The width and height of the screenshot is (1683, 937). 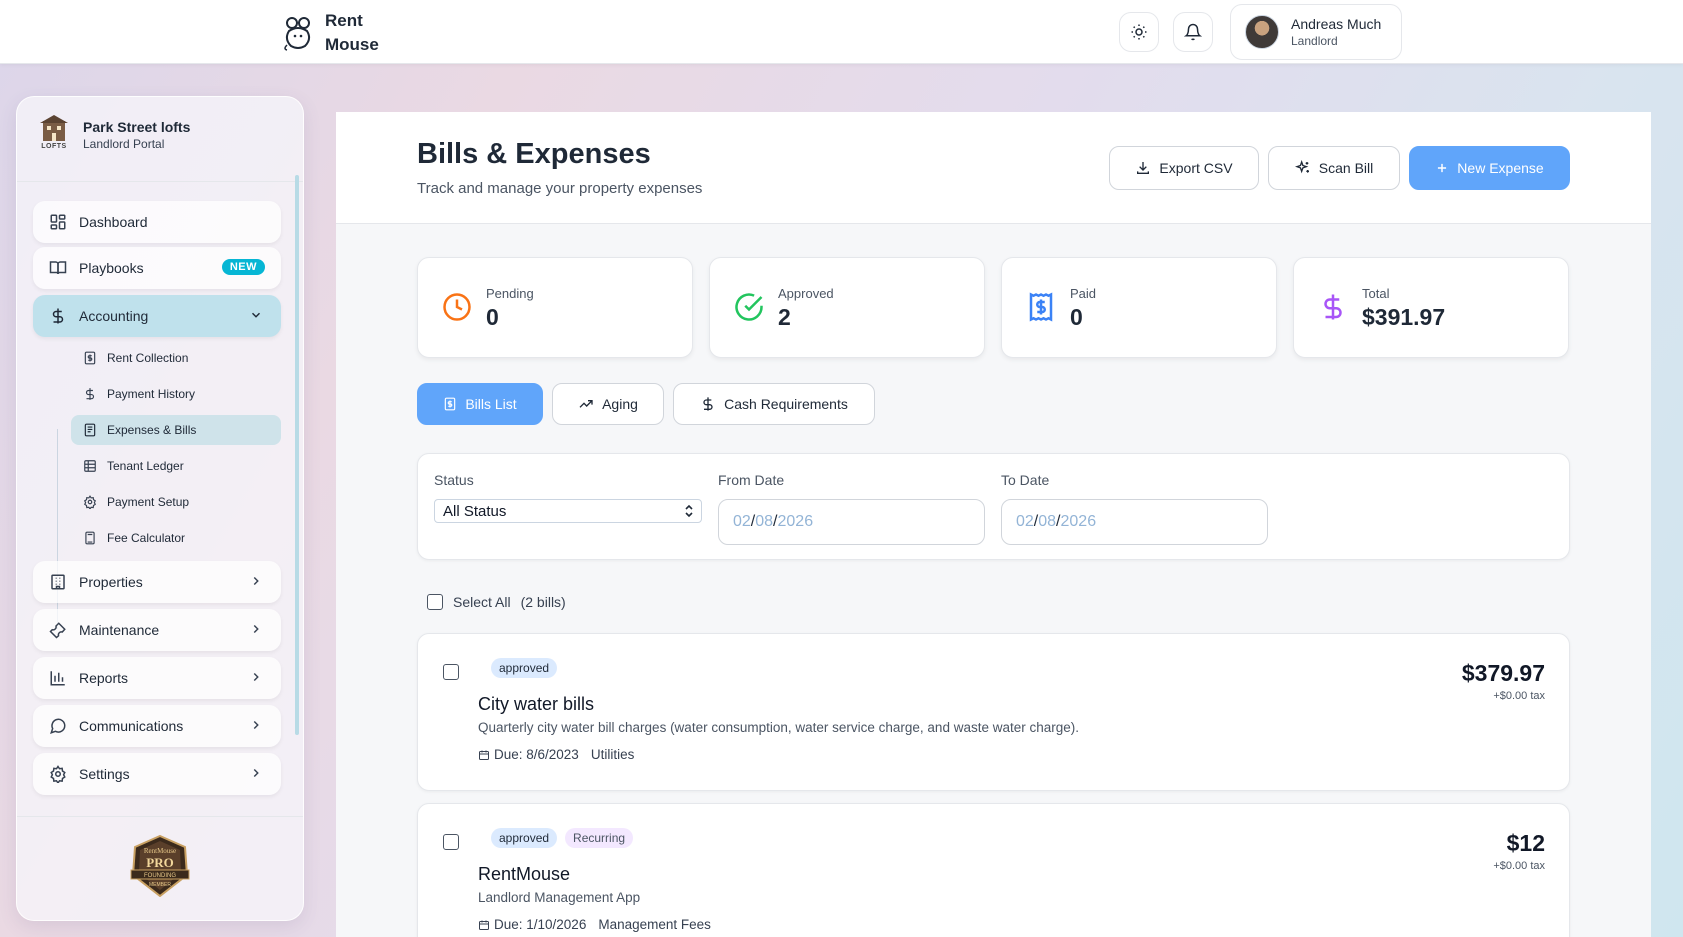 What do you see at coordinates (1078, 521) in the screenshot?
I see `to-date-year: 2026` at bounding box center [1078, 521].